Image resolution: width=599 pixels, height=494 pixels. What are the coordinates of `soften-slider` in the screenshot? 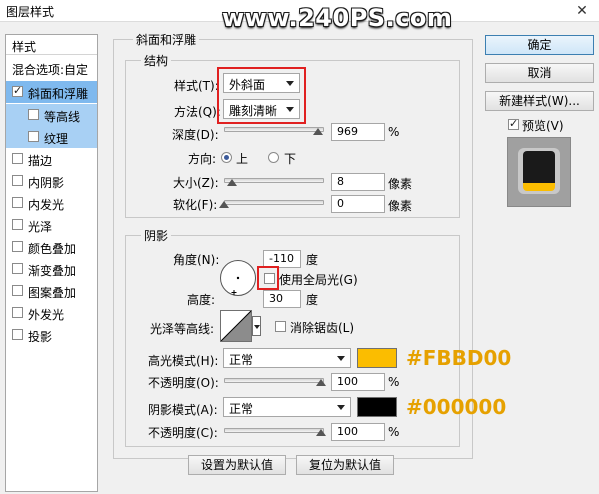 It's located at (274, 202).